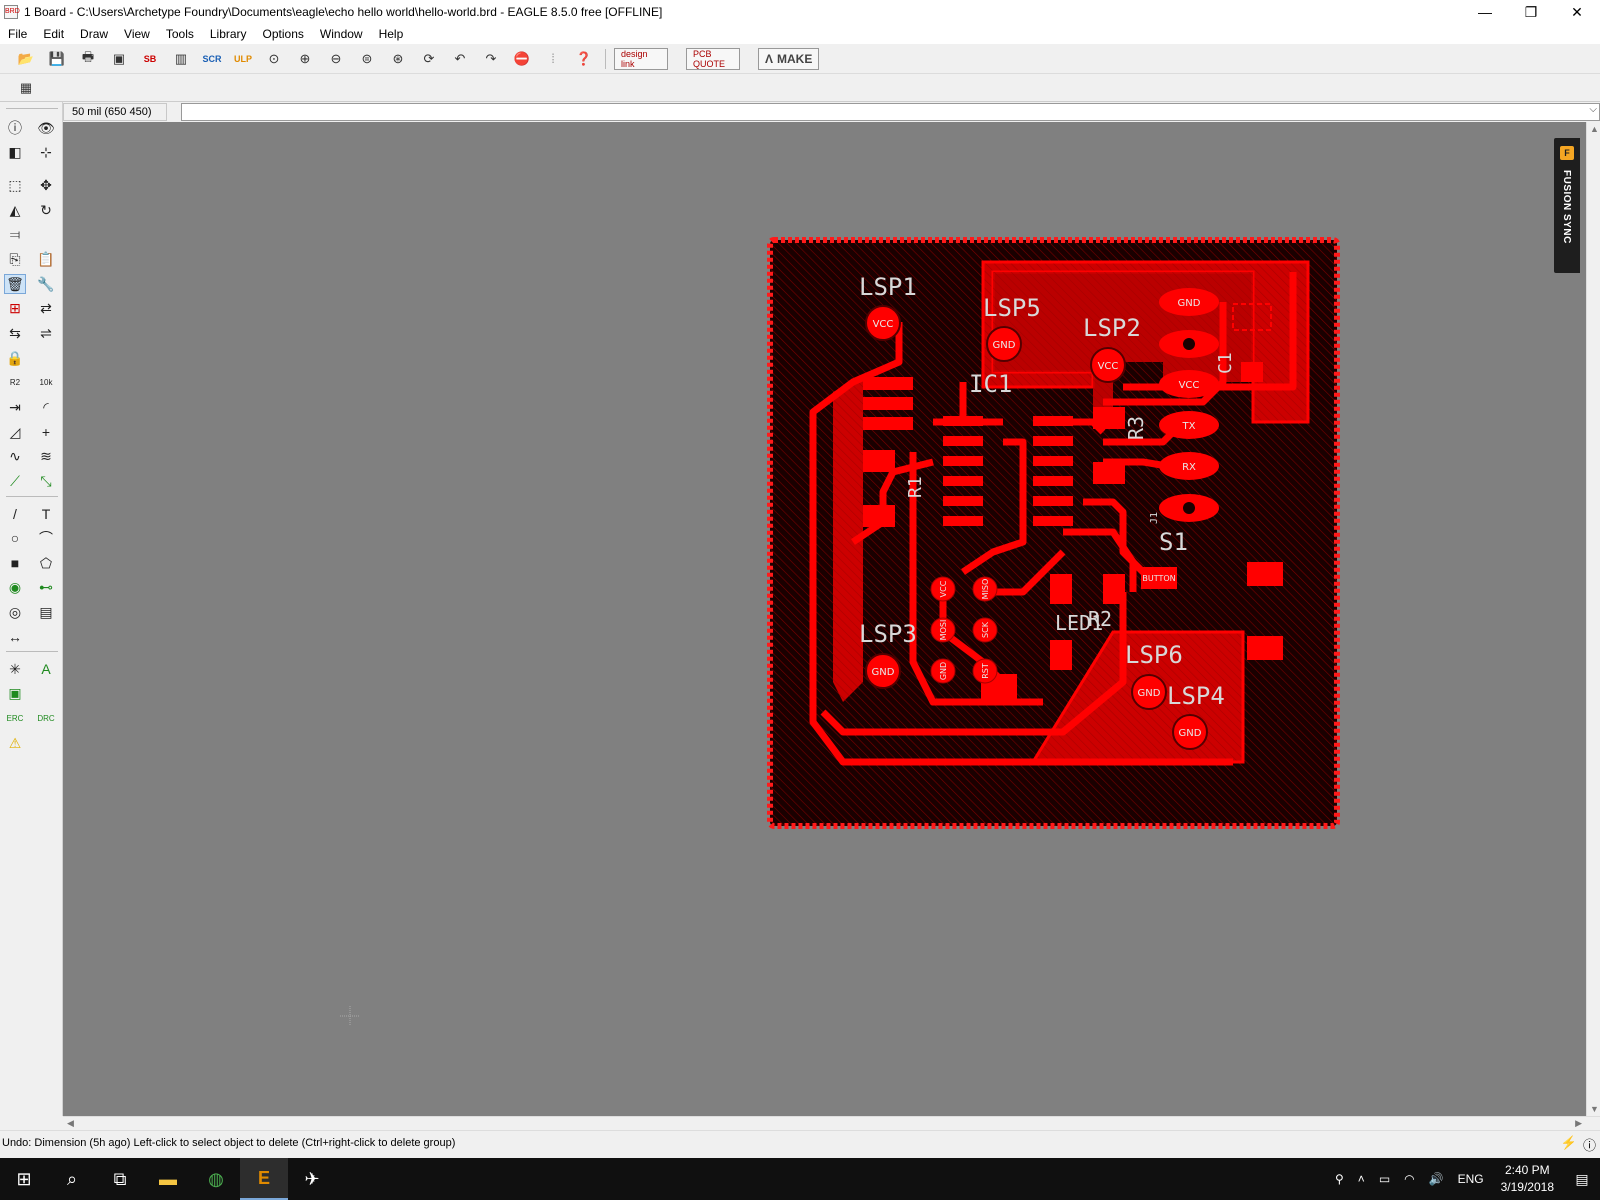 The image size is (1600, 1200). I want to click on polygon-icon: ⬠, so click(46, 563).